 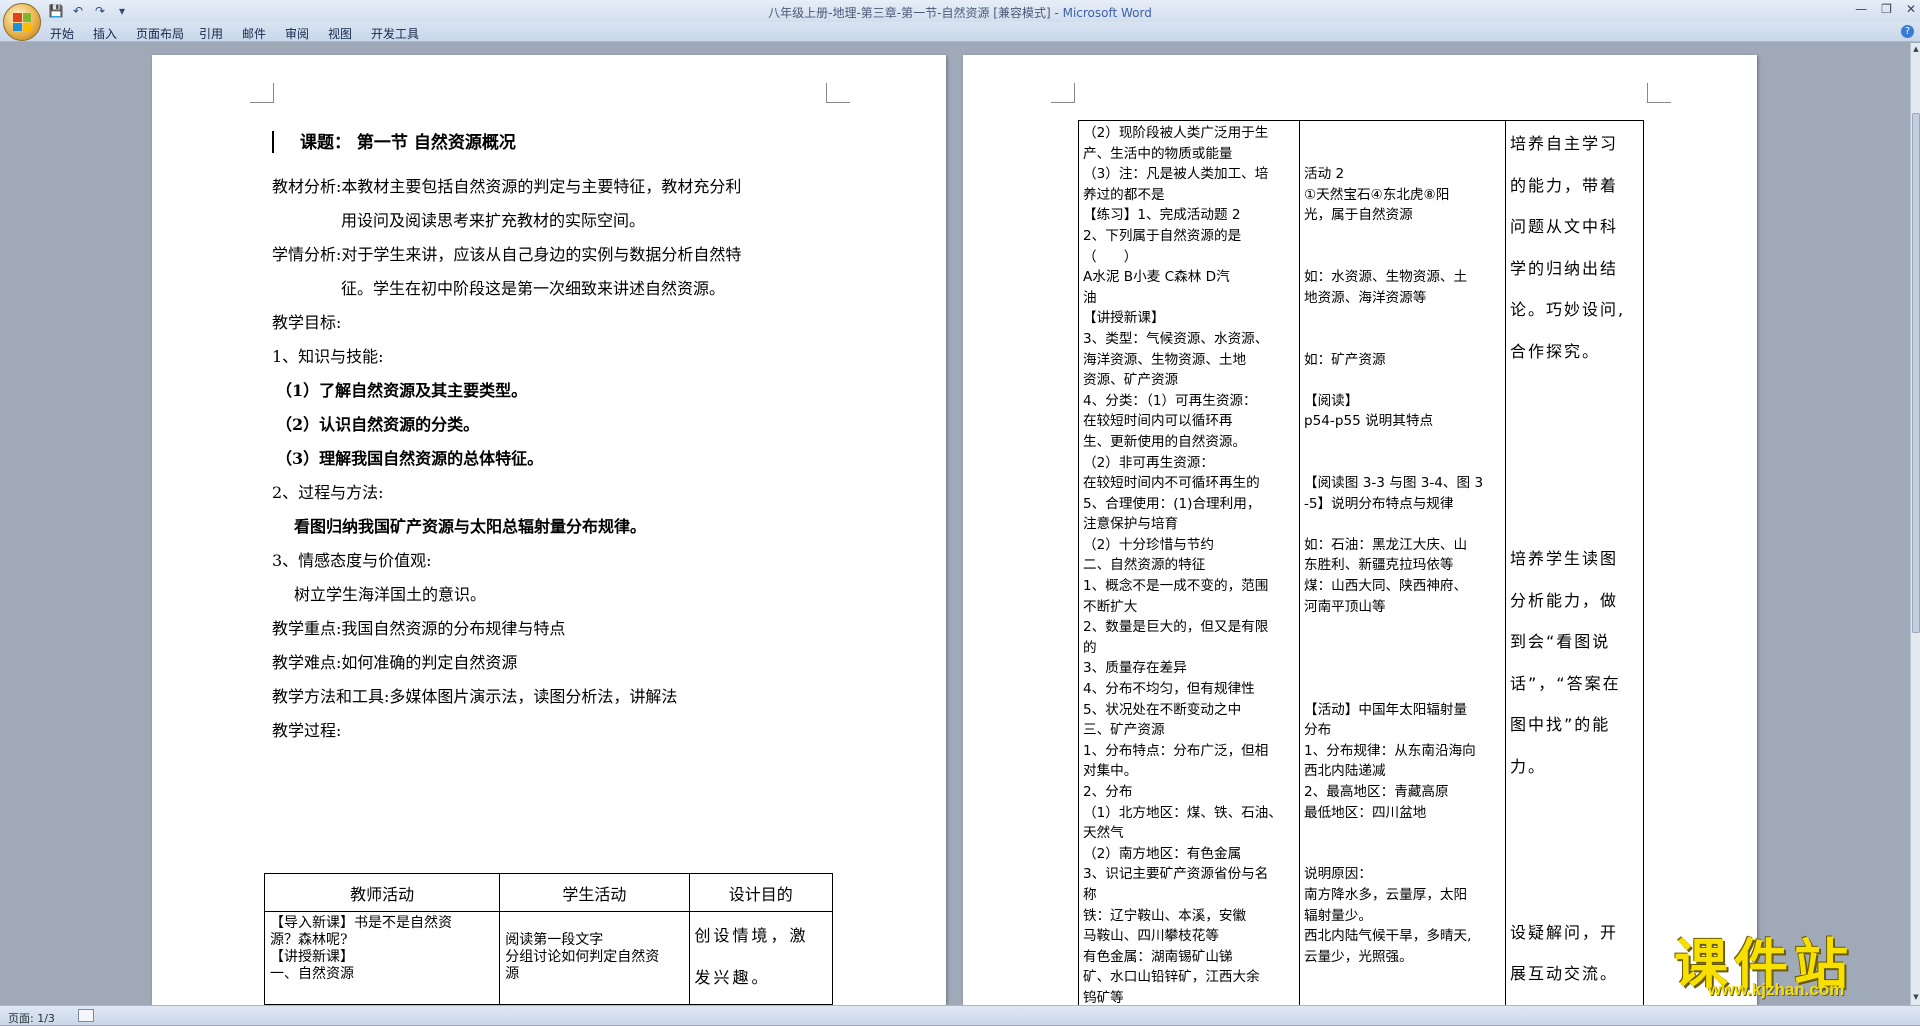 I want to click on watermark-logo: 课件站 www.kjzhan.com, so click(x=1793, y=961).